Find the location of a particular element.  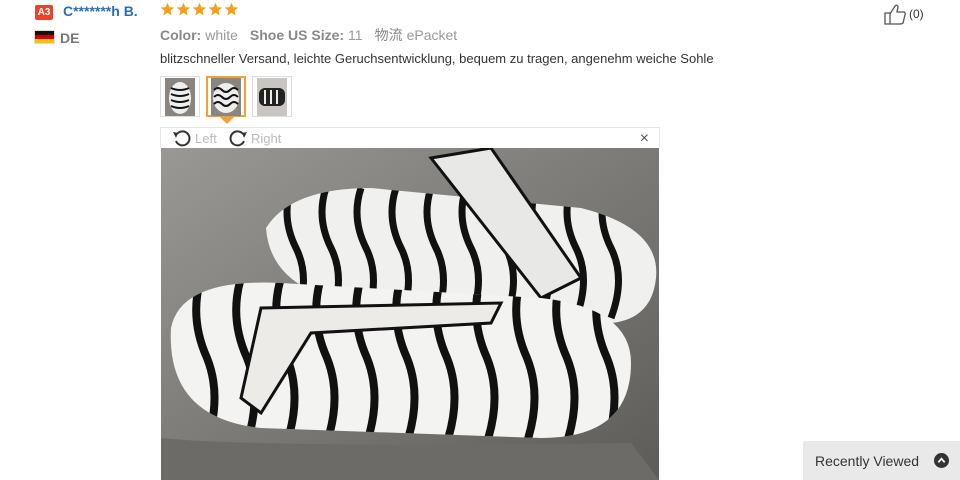

rotate-left-icon is located at coordinates (182, 138).